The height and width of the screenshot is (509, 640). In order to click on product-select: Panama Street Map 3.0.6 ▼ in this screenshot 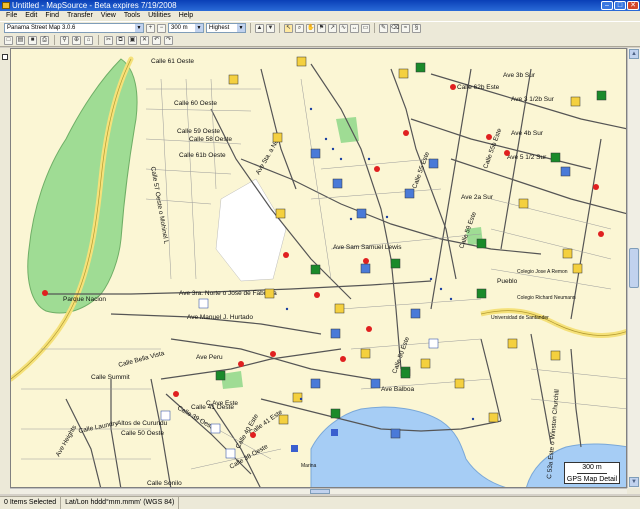, I will do `click(74, 28)`.